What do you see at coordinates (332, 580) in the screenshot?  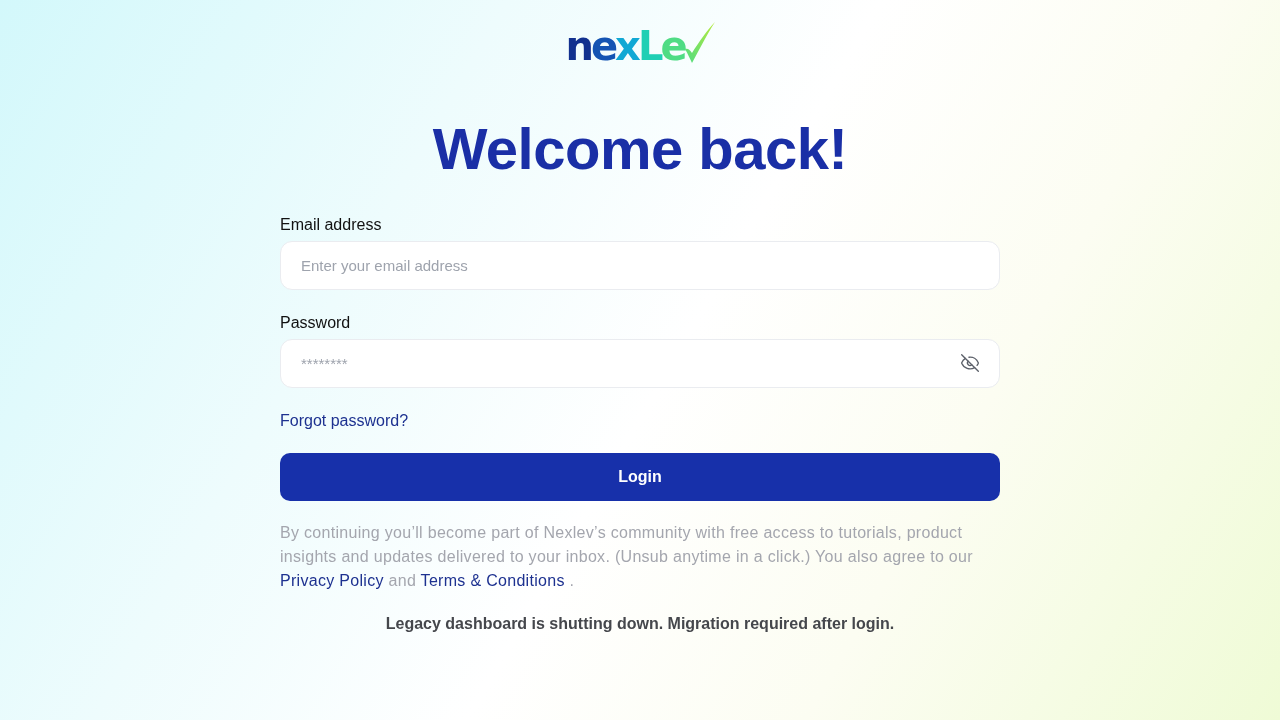 I see `privacy-policy-link: Privacy Policy` at bounding box center [332, 580].